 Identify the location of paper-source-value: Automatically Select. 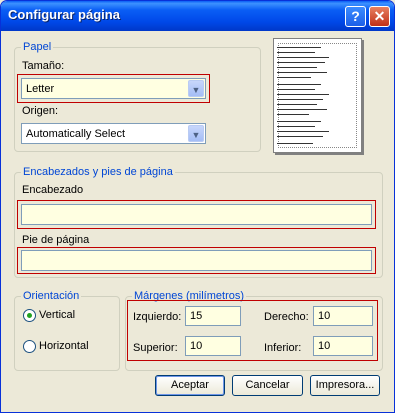
(76, 134).